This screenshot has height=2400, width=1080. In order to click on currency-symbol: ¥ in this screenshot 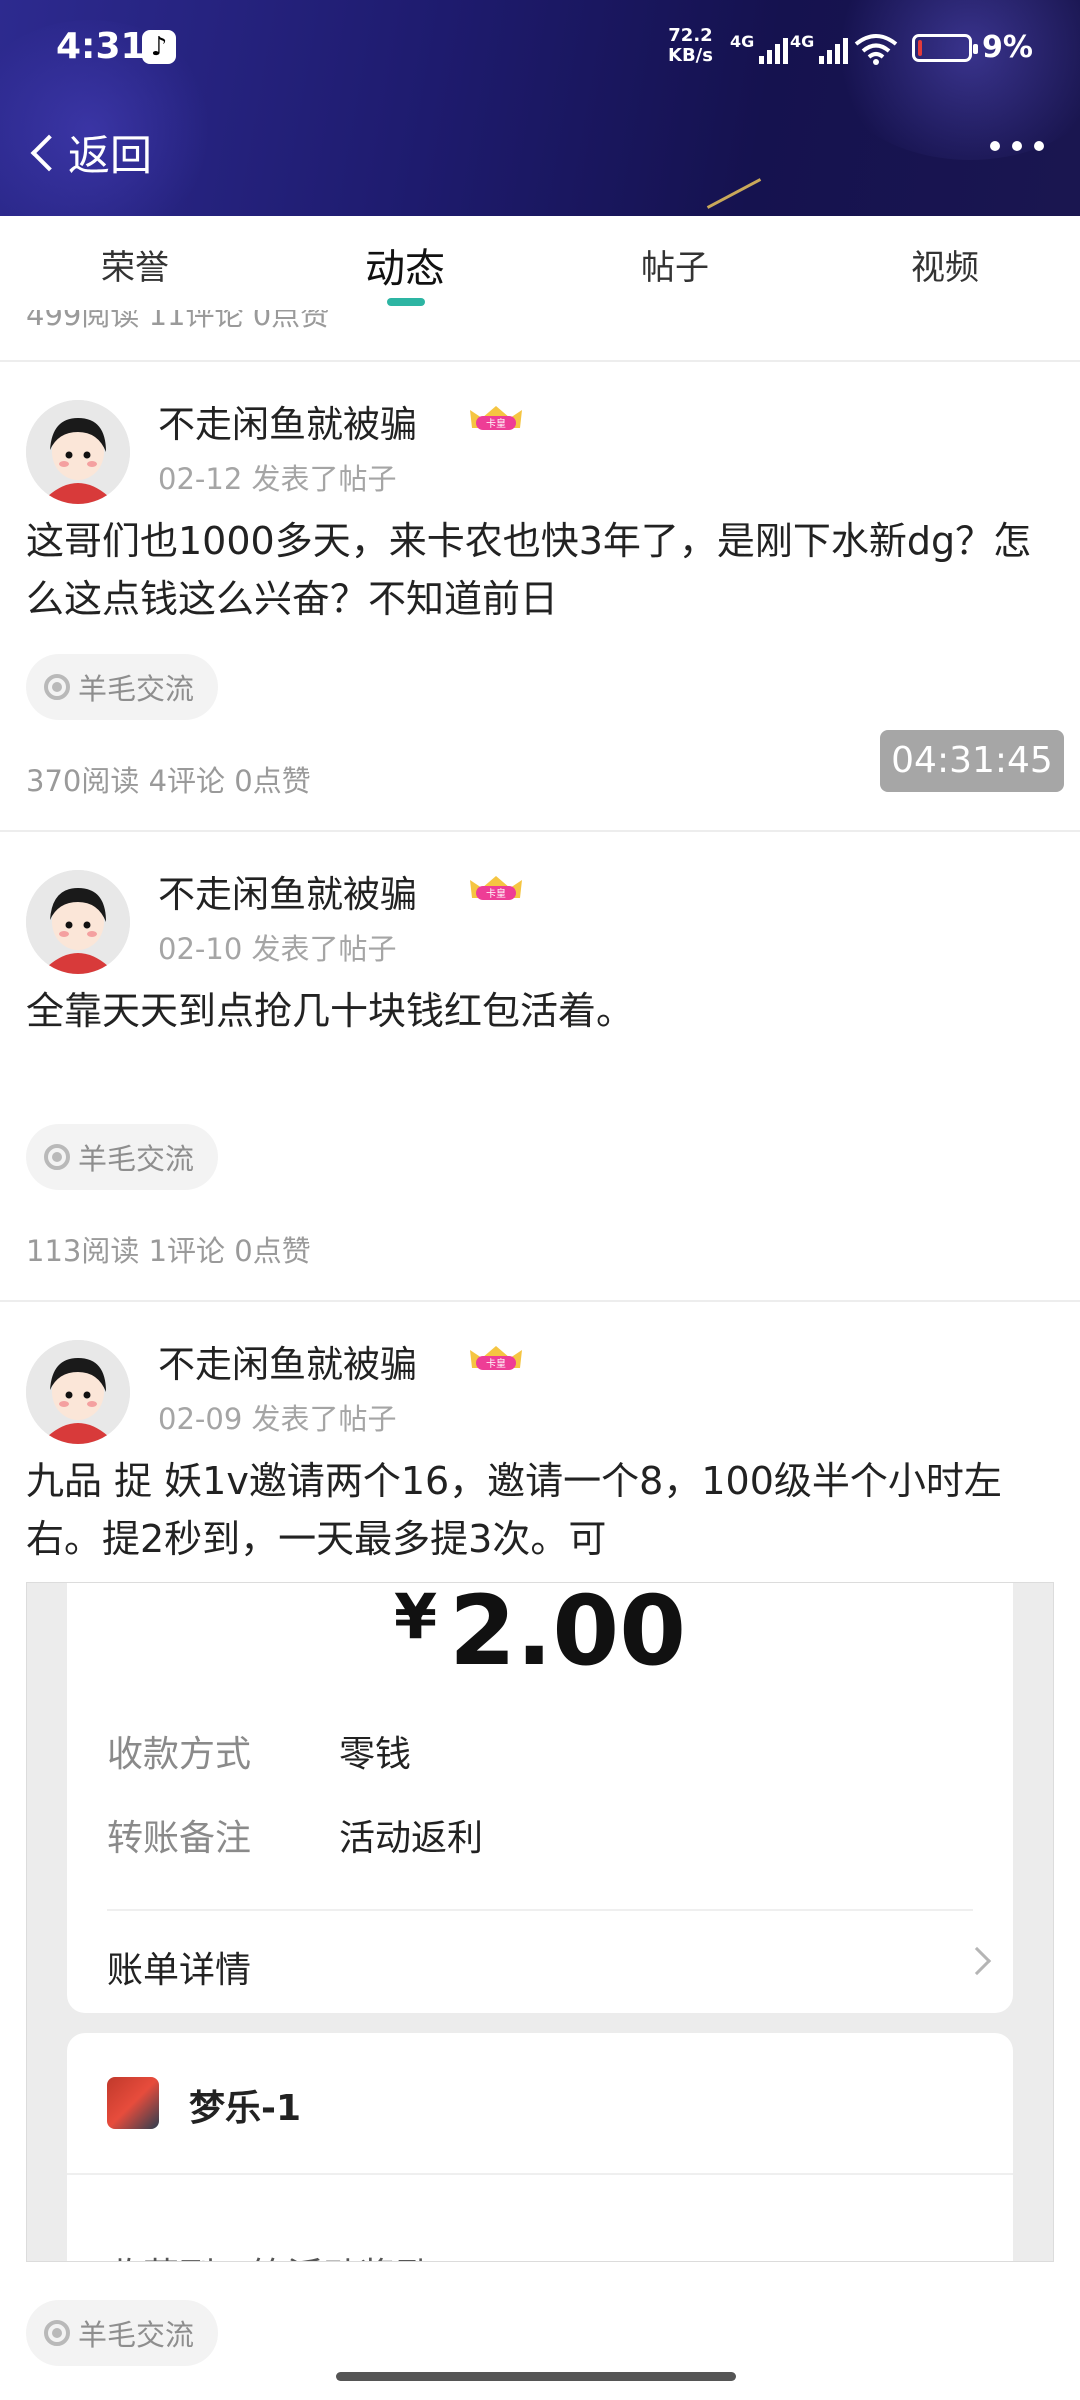, I will do `click(416, 1617)`.